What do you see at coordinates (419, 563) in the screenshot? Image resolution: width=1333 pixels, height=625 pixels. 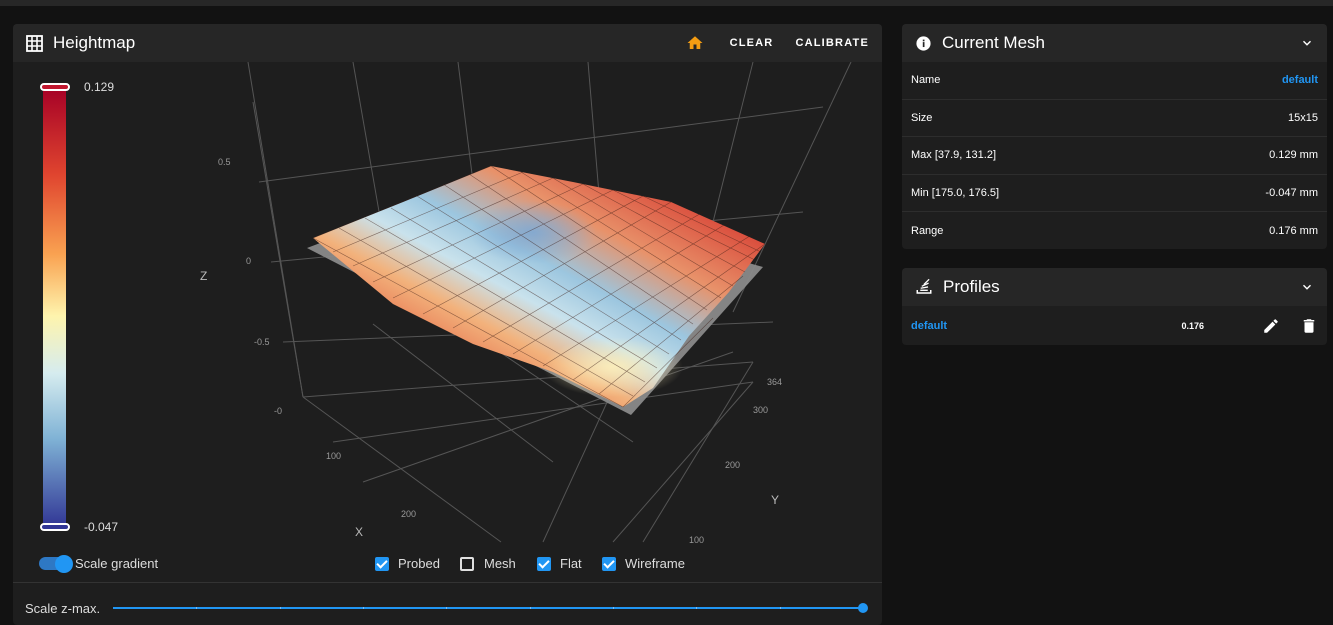 I see `probed-label: Probed` at bounding box center [419, 563].